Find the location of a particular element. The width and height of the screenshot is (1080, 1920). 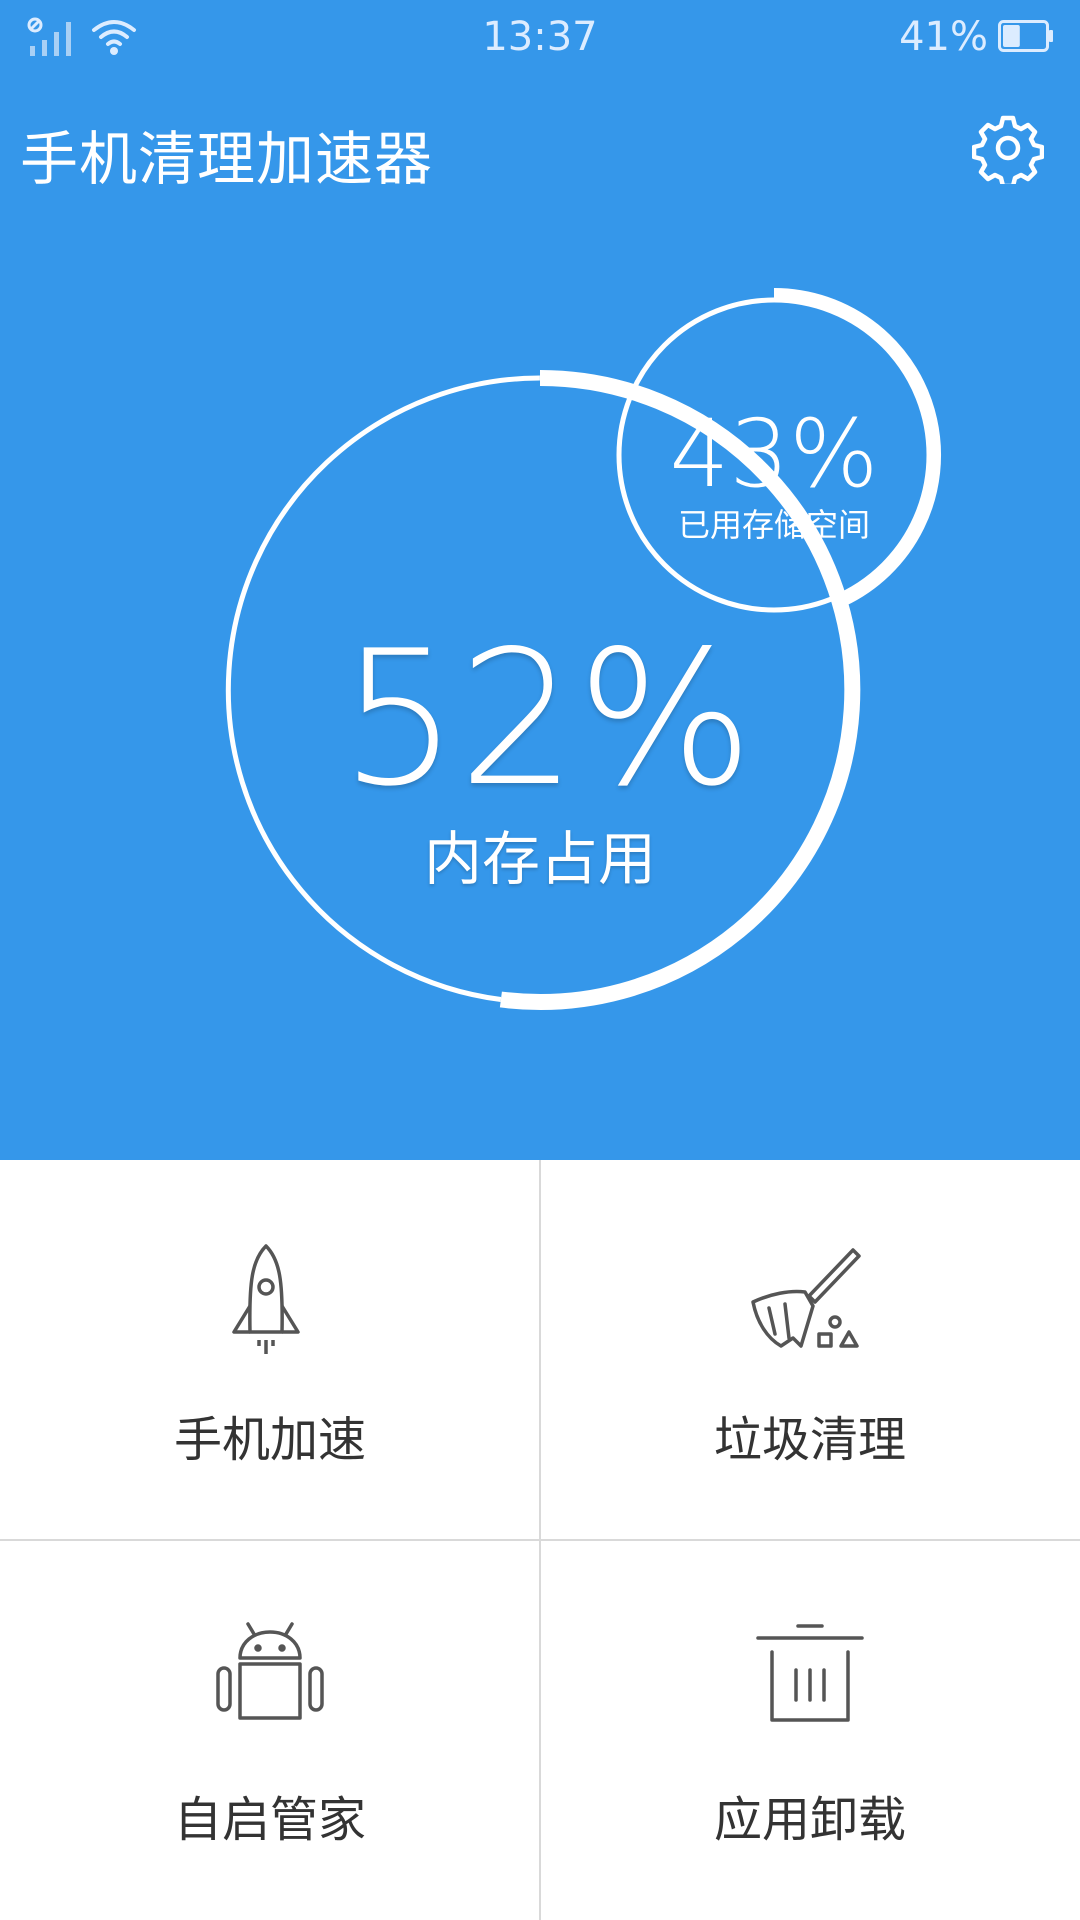

memory-usage-label: 内存占用 is located at coordinates (539, 859).